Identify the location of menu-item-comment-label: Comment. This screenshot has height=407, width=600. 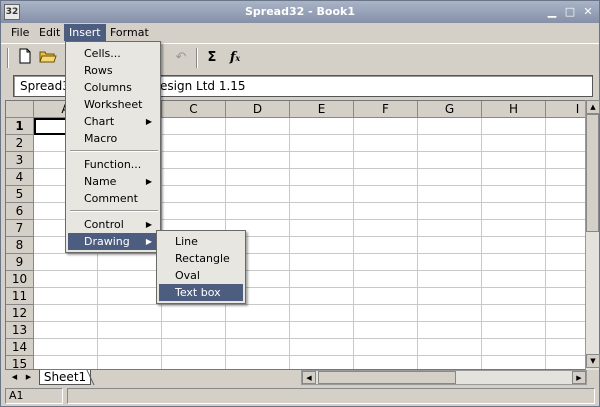
(111, 198).